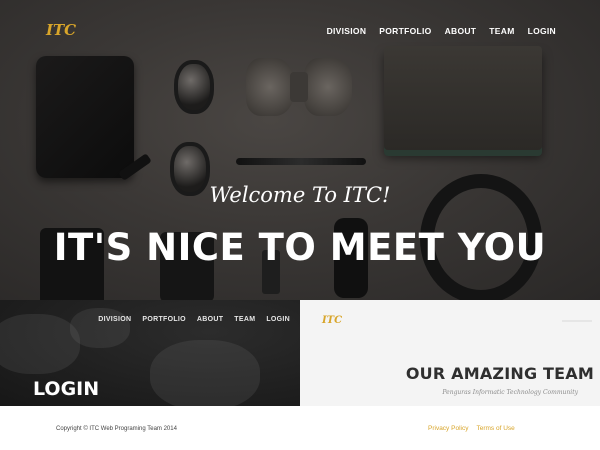  Describe the element at coordinates (577, 321) in the screenshot. I see `team-nav-placeholder` at that location.